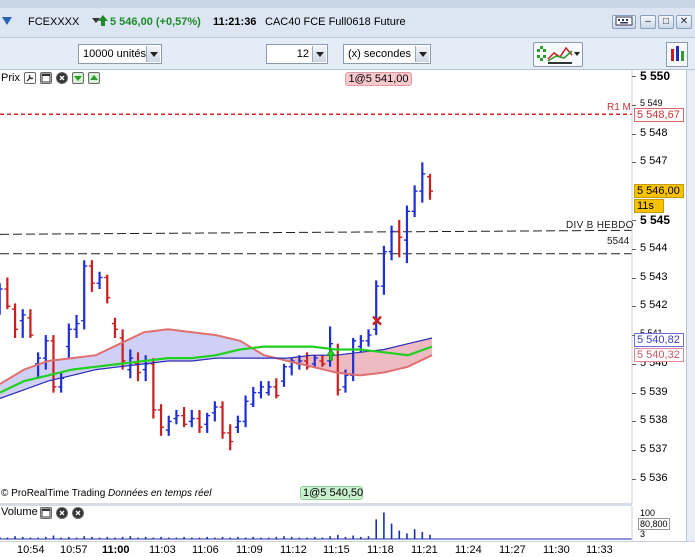  Describe the element at coordinates (648, 22) in the screenshot. I see `minimize-button: –` at that location.